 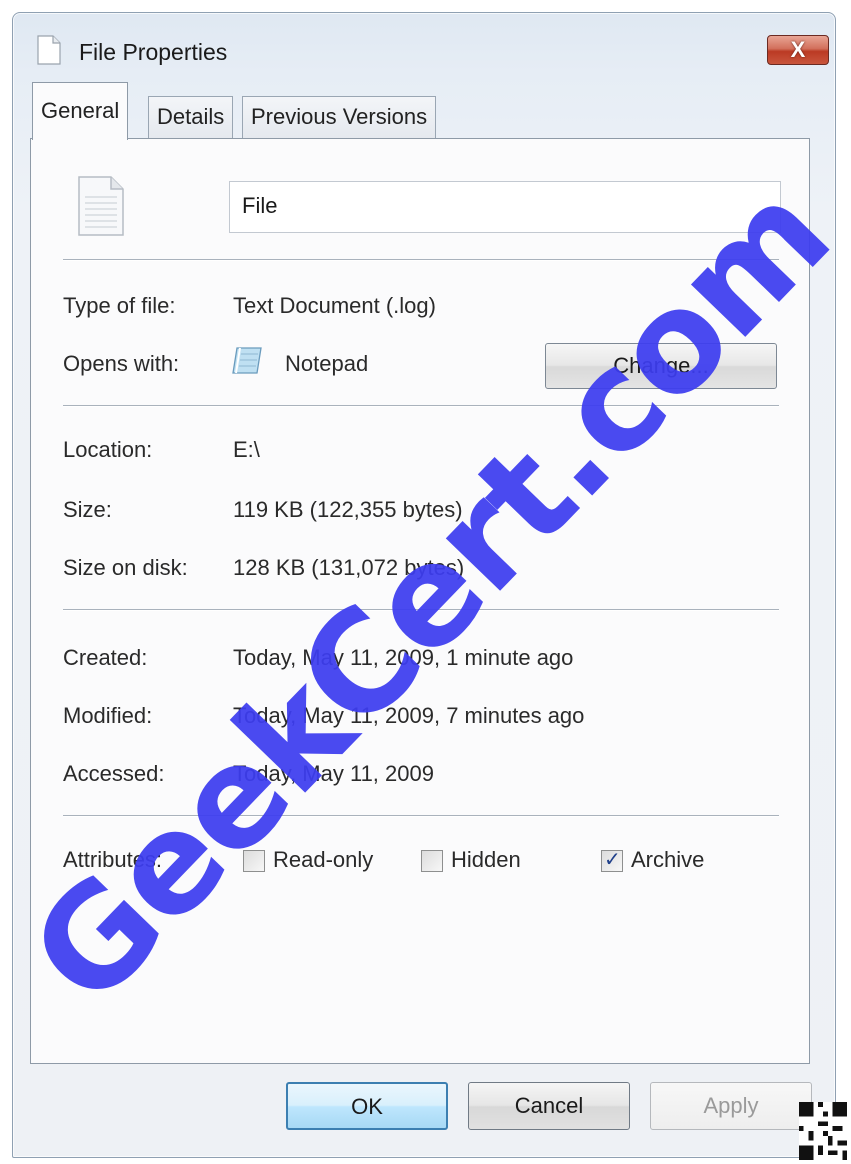 What do you see at coordinates (432, 861) in the screenshot?
I see `hidden-checkbox` at bounding box center [432, 861].